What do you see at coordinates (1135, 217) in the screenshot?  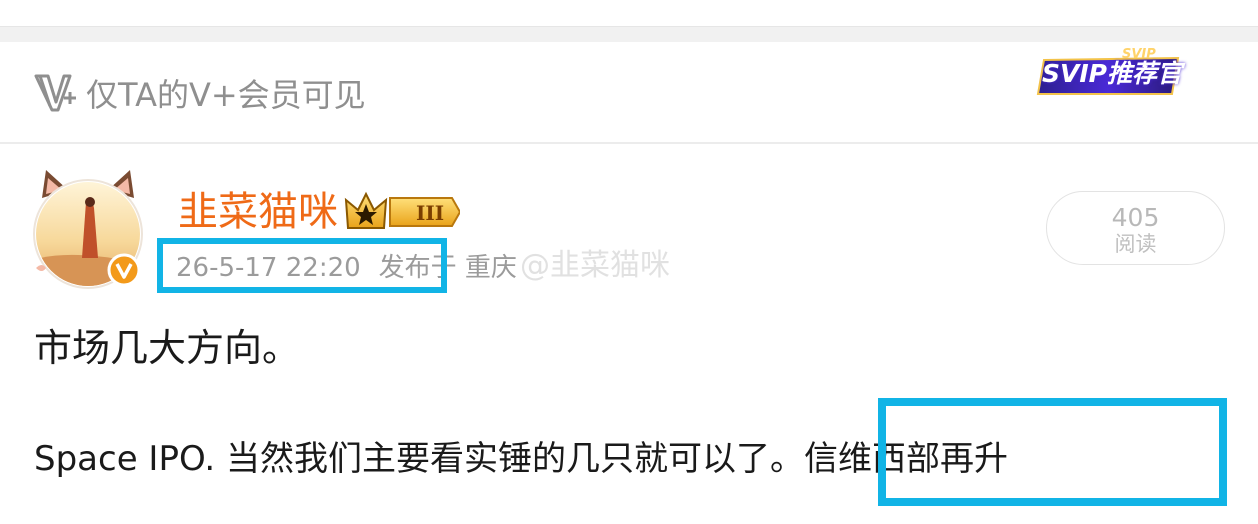 I see `read-count: 405` at bounding box center [1135, 217].